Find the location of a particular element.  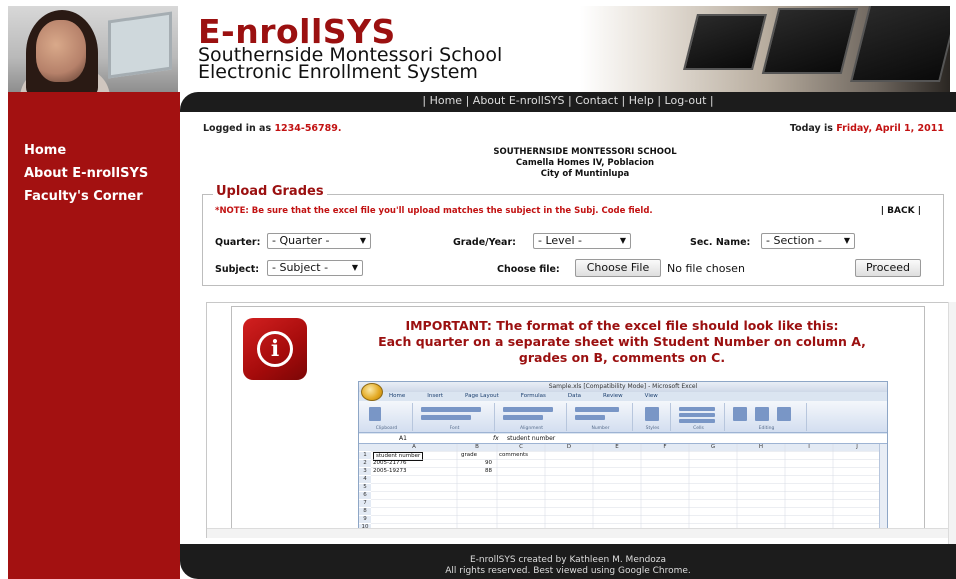

system-subtitle: Electronic Enrollment System is located at coordinates (338, 72).